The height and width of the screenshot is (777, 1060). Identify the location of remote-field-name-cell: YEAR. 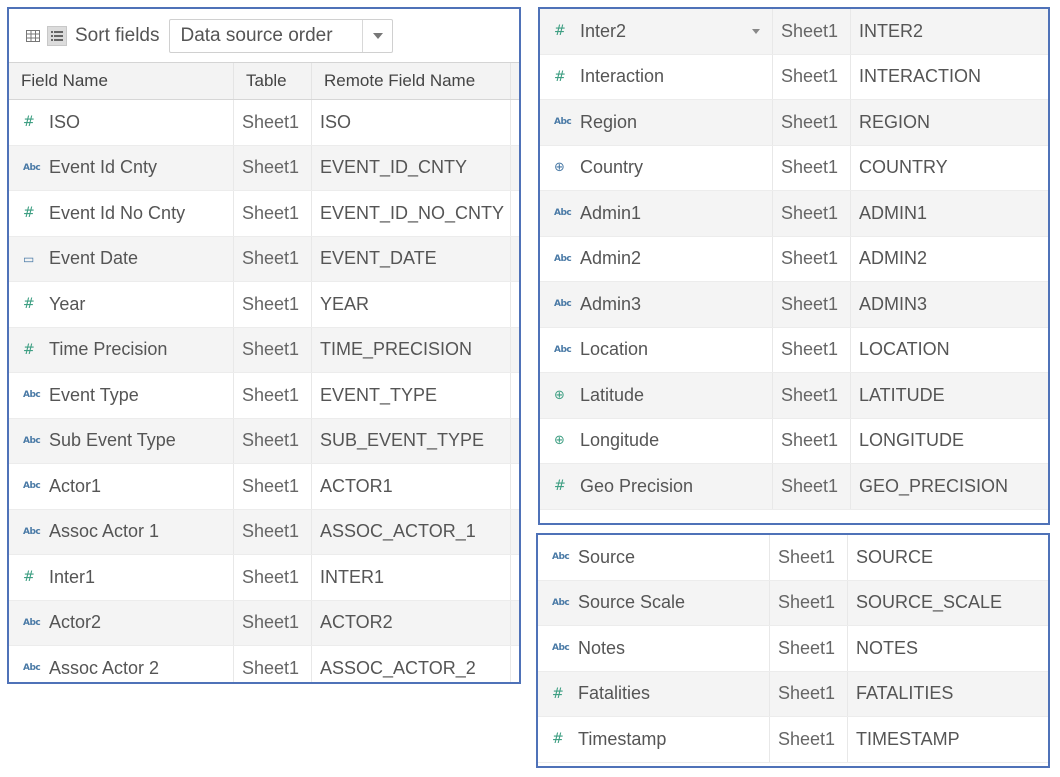
(411, 304).